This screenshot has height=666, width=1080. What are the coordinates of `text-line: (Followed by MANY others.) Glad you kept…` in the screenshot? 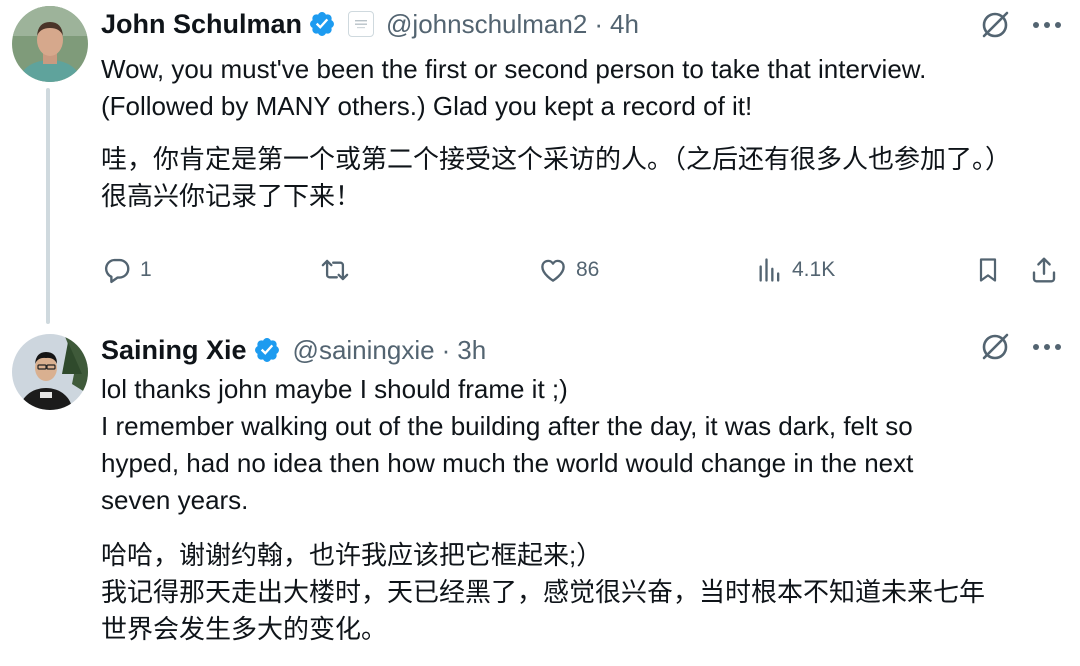 It's located at (427, 106).